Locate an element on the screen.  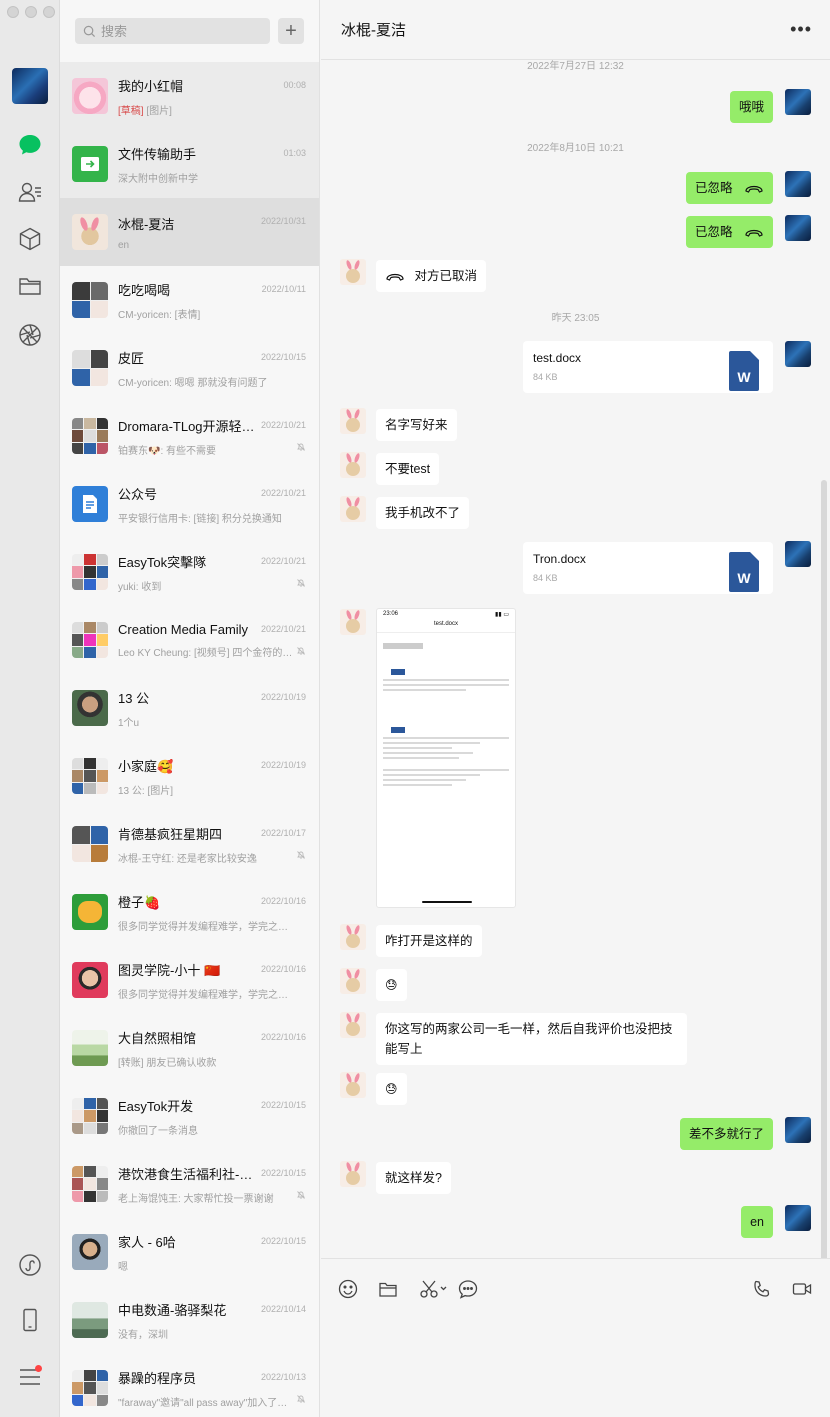
conversation-item: 家人 - 6哈 嗯 2022/10/15 is located at coordinates (189, 1252).